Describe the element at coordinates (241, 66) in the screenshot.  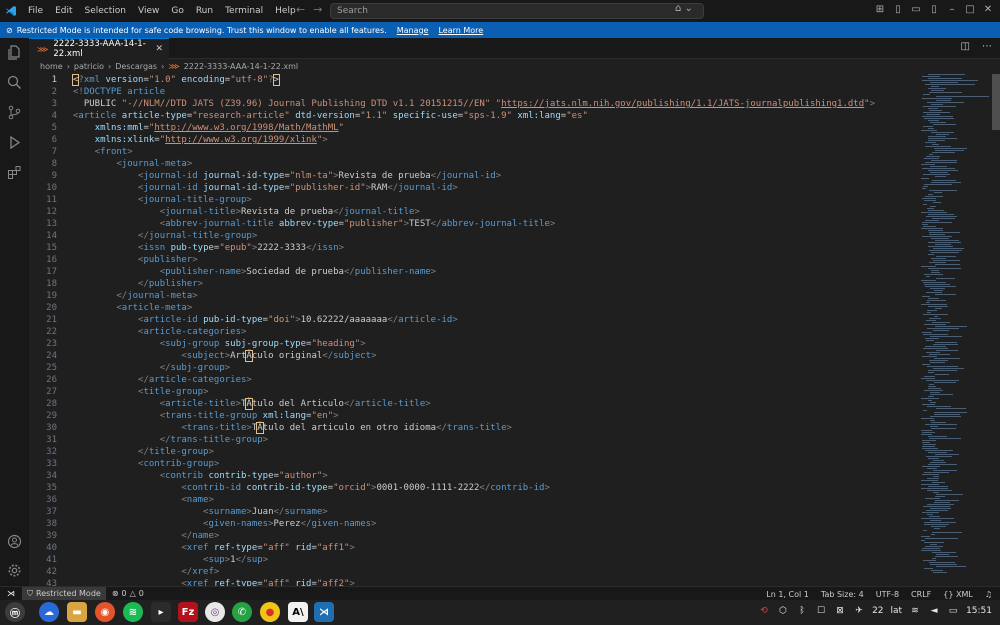
I see `breadcrumb-file: 2222-3333-AAA-14-1-22.xml` at that location.